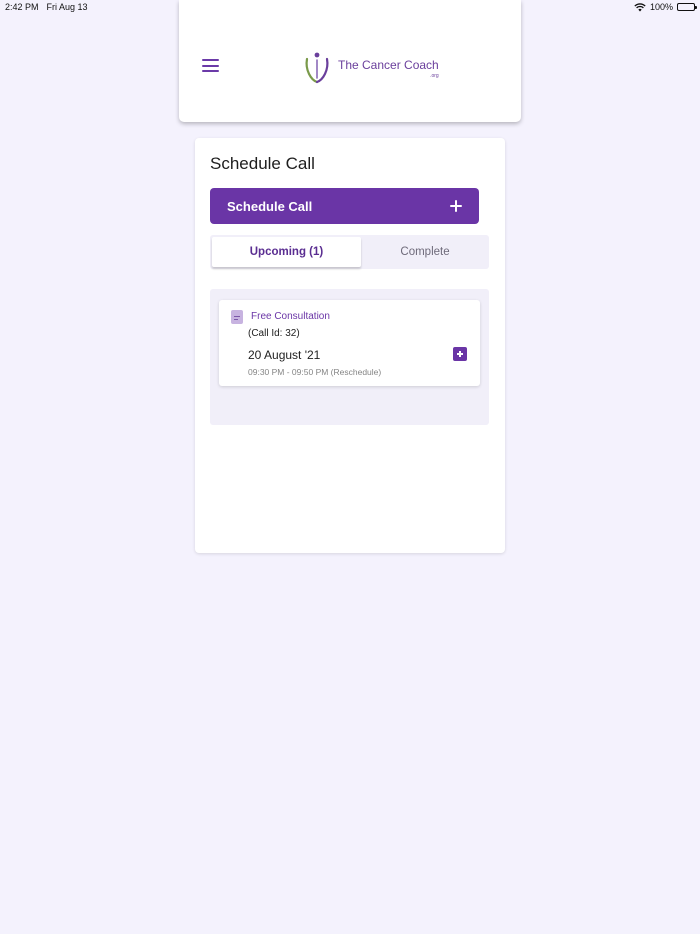 This screenshot has height=934, width=700. I want to click on page-title: Schedule Call, so click(262, 163).